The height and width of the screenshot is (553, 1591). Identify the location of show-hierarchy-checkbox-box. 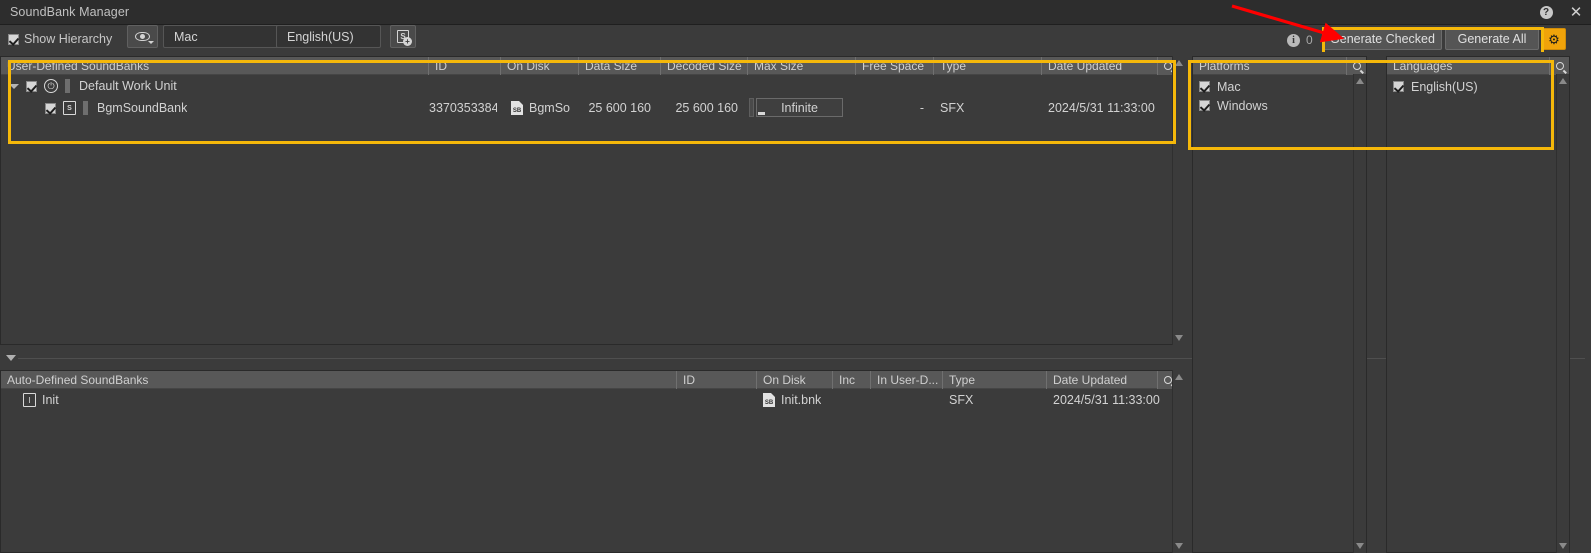
(13, 39).